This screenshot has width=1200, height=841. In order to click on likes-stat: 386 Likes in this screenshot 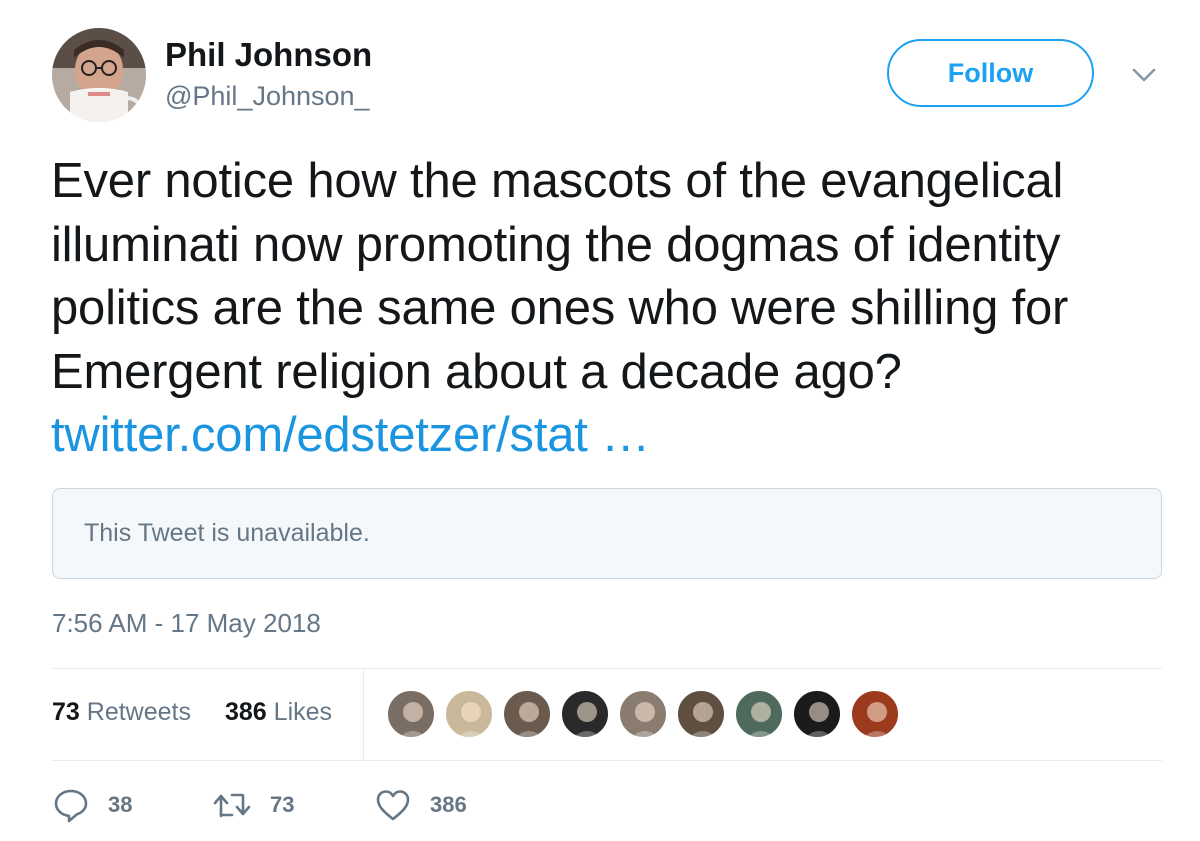, I will do `click(278, 712)`.